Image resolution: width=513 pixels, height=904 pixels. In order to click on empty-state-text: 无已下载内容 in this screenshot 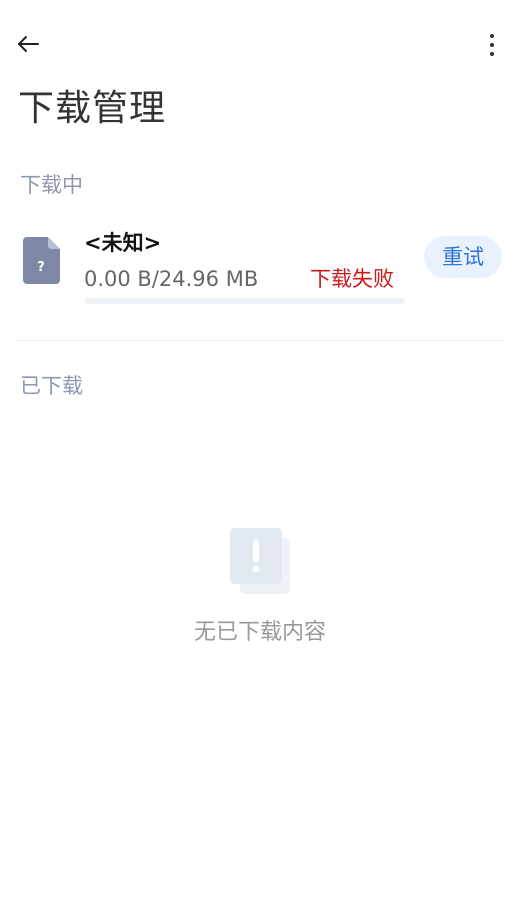, I will do `click(259, 632)`.